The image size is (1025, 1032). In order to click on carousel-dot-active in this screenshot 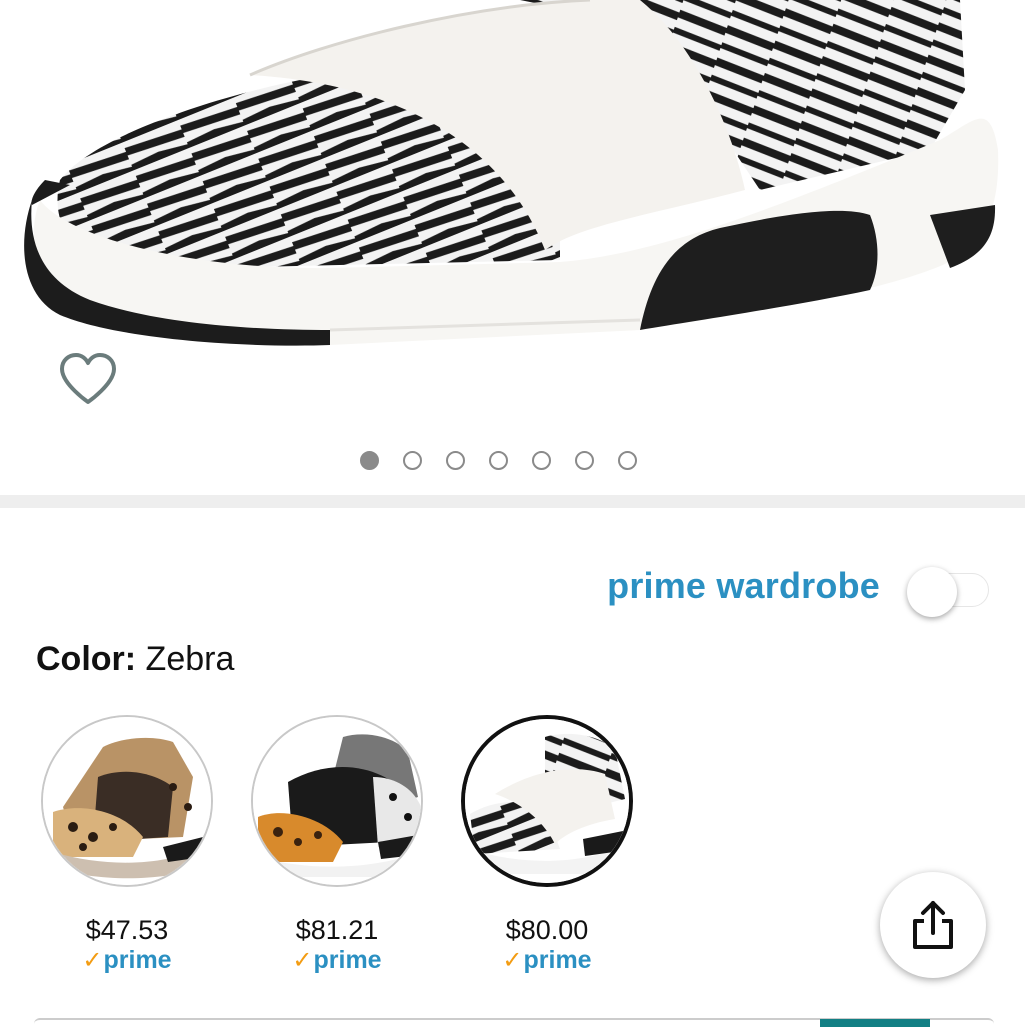, I will do `click(369, 460)`.